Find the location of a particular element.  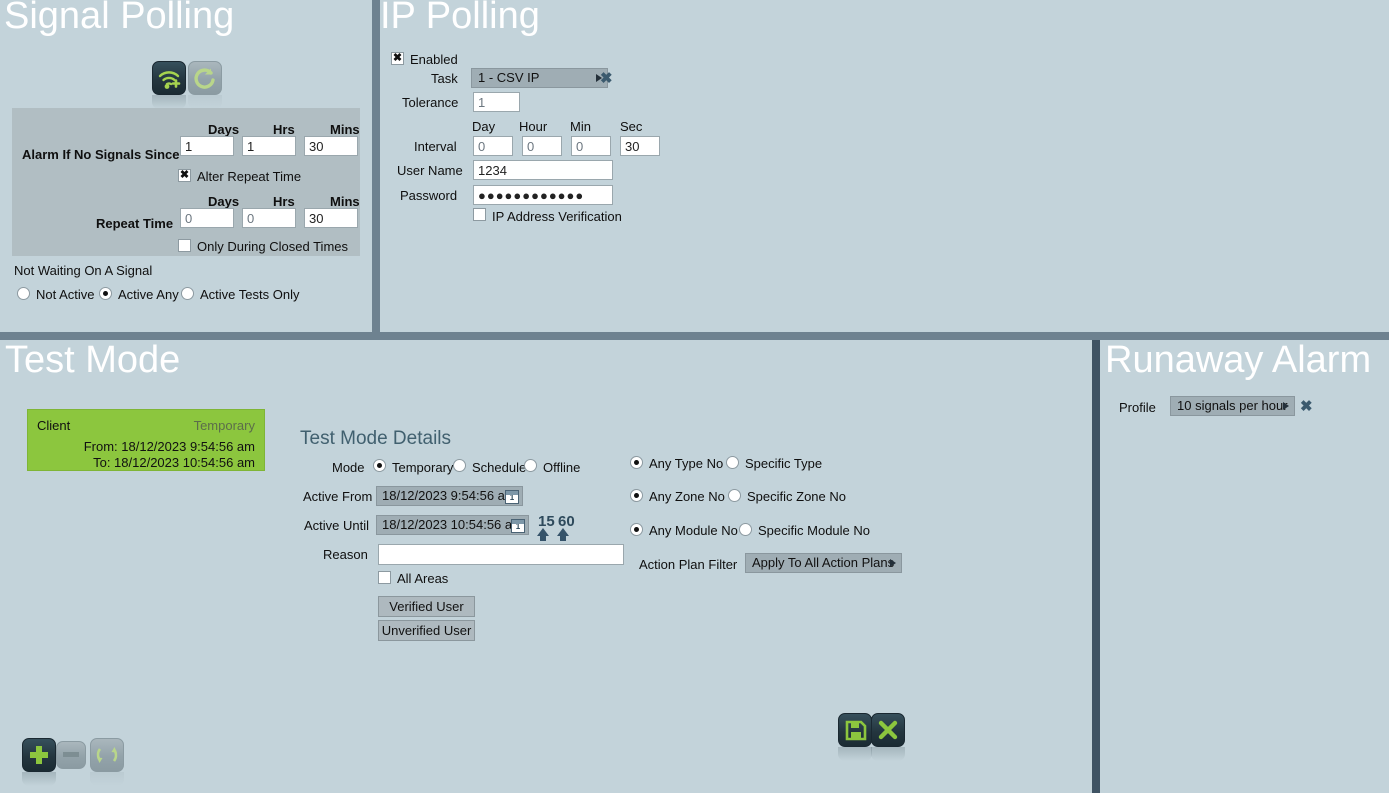

client-card-type: Temporary is located at coordinates (224, 425).